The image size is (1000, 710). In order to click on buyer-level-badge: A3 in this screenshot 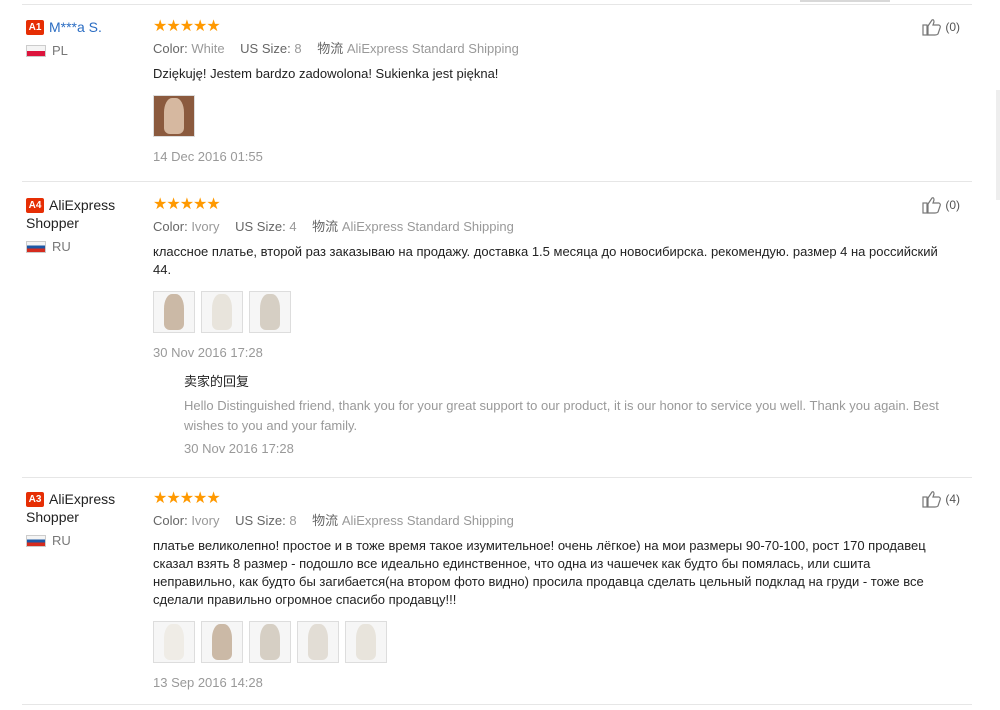, I will do `click(35, 499)`.